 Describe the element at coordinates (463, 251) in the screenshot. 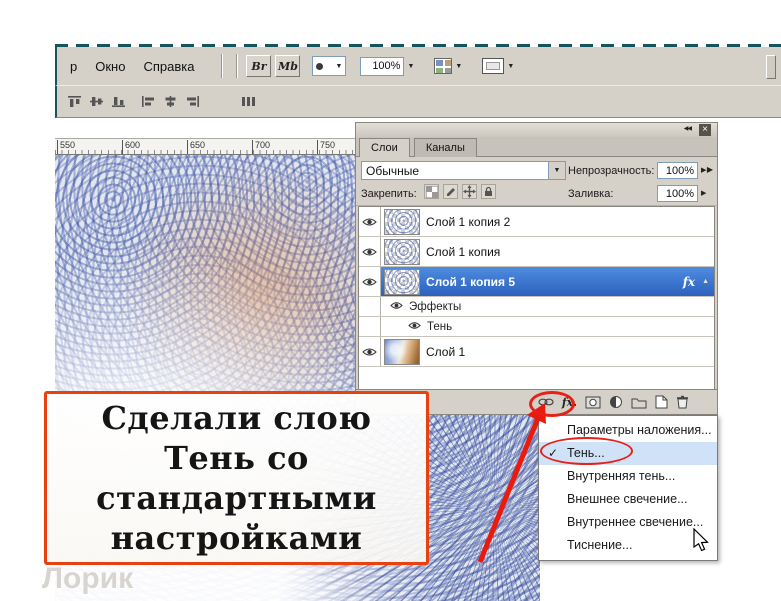

I see `layer-name: Слой 1 копия` at that location.